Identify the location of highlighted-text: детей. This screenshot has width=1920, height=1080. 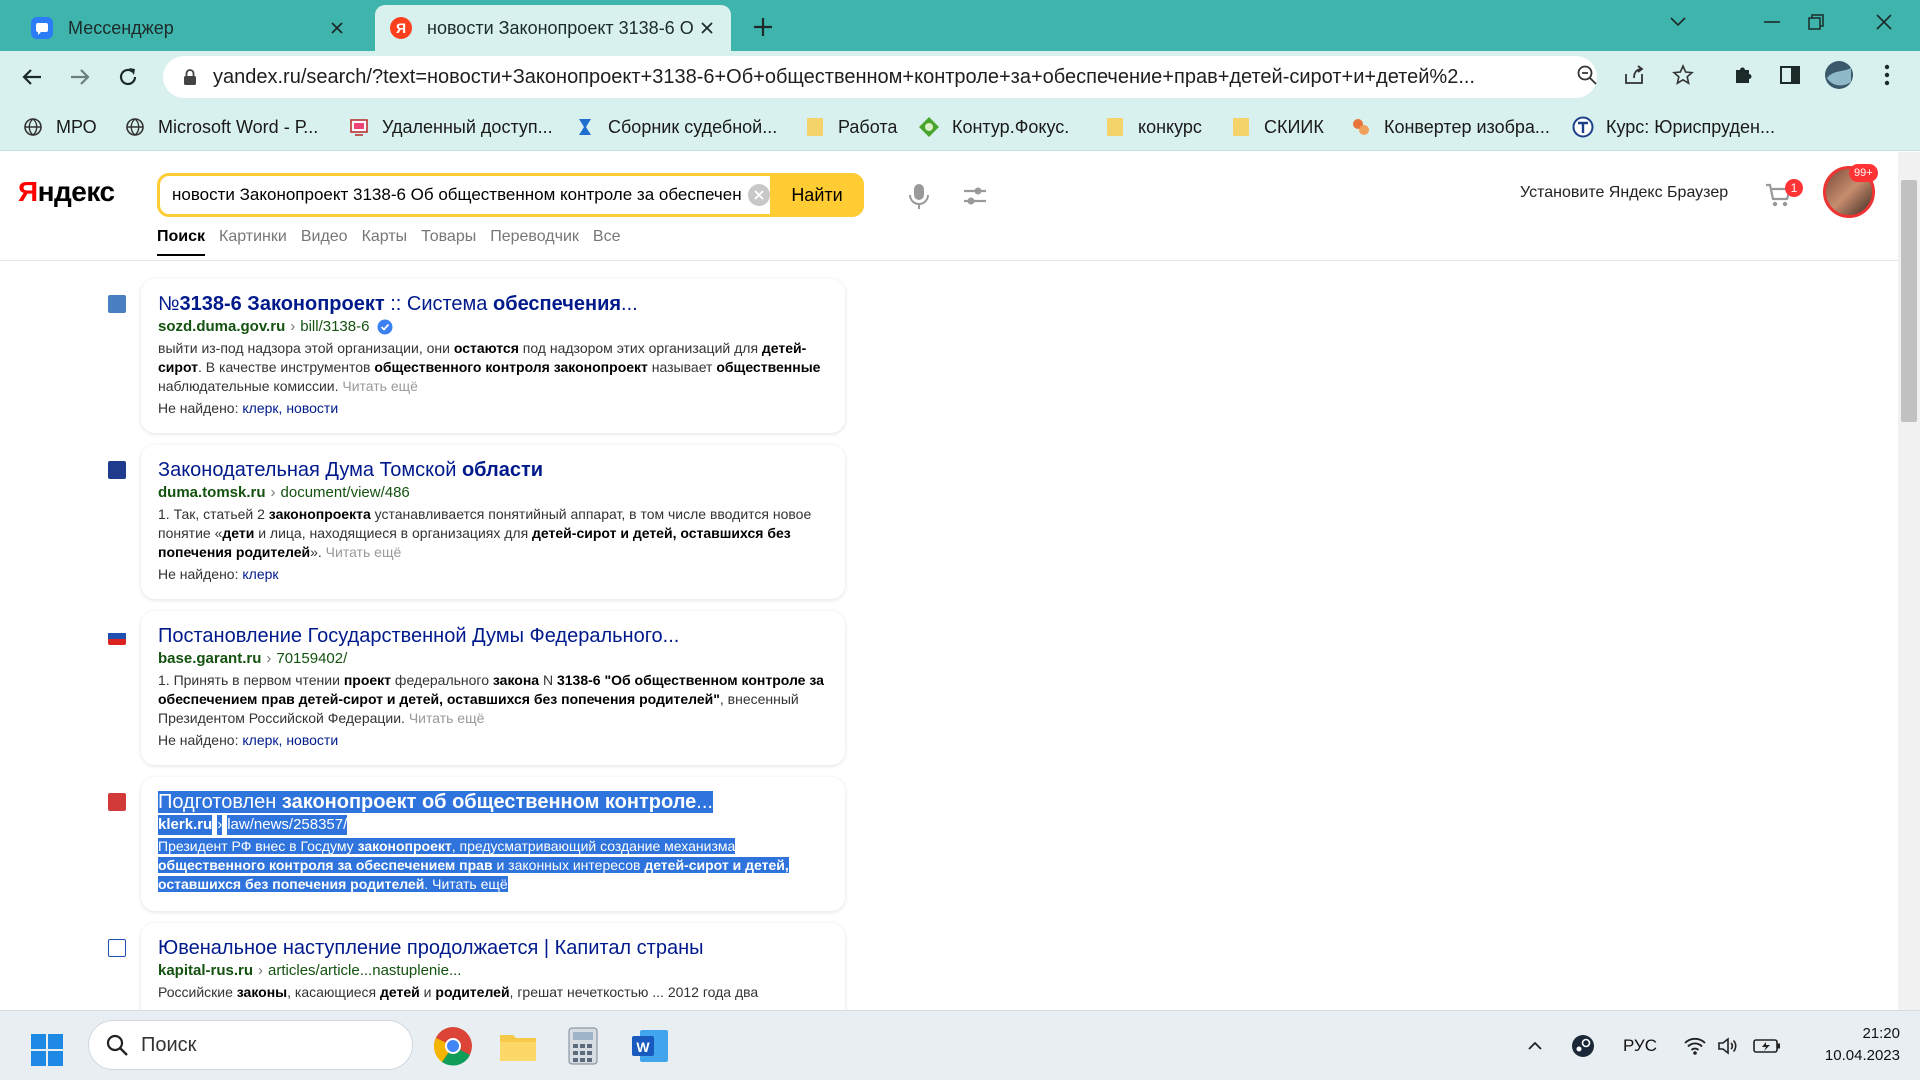
(400, 992).